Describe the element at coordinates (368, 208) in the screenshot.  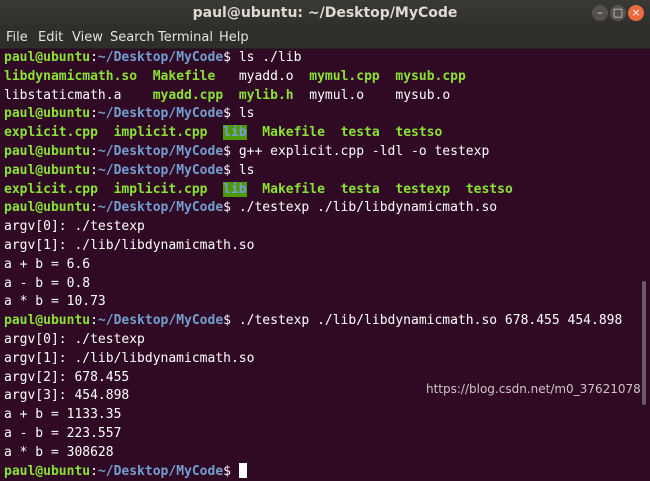
I see `command-text: ./testexp ./lib/libdynamicmath.so` at that location.